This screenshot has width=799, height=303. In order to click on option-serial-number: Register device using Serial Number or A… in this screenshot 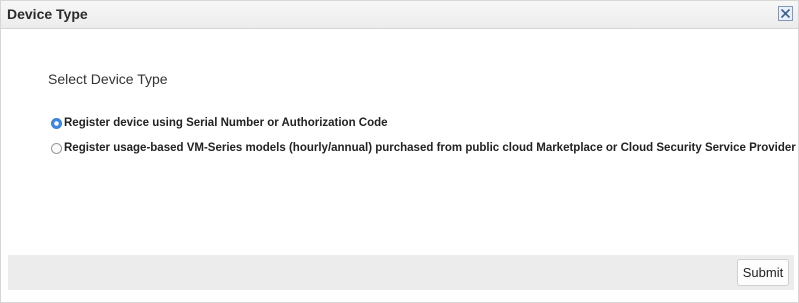, I will do `click(219, 123)`.